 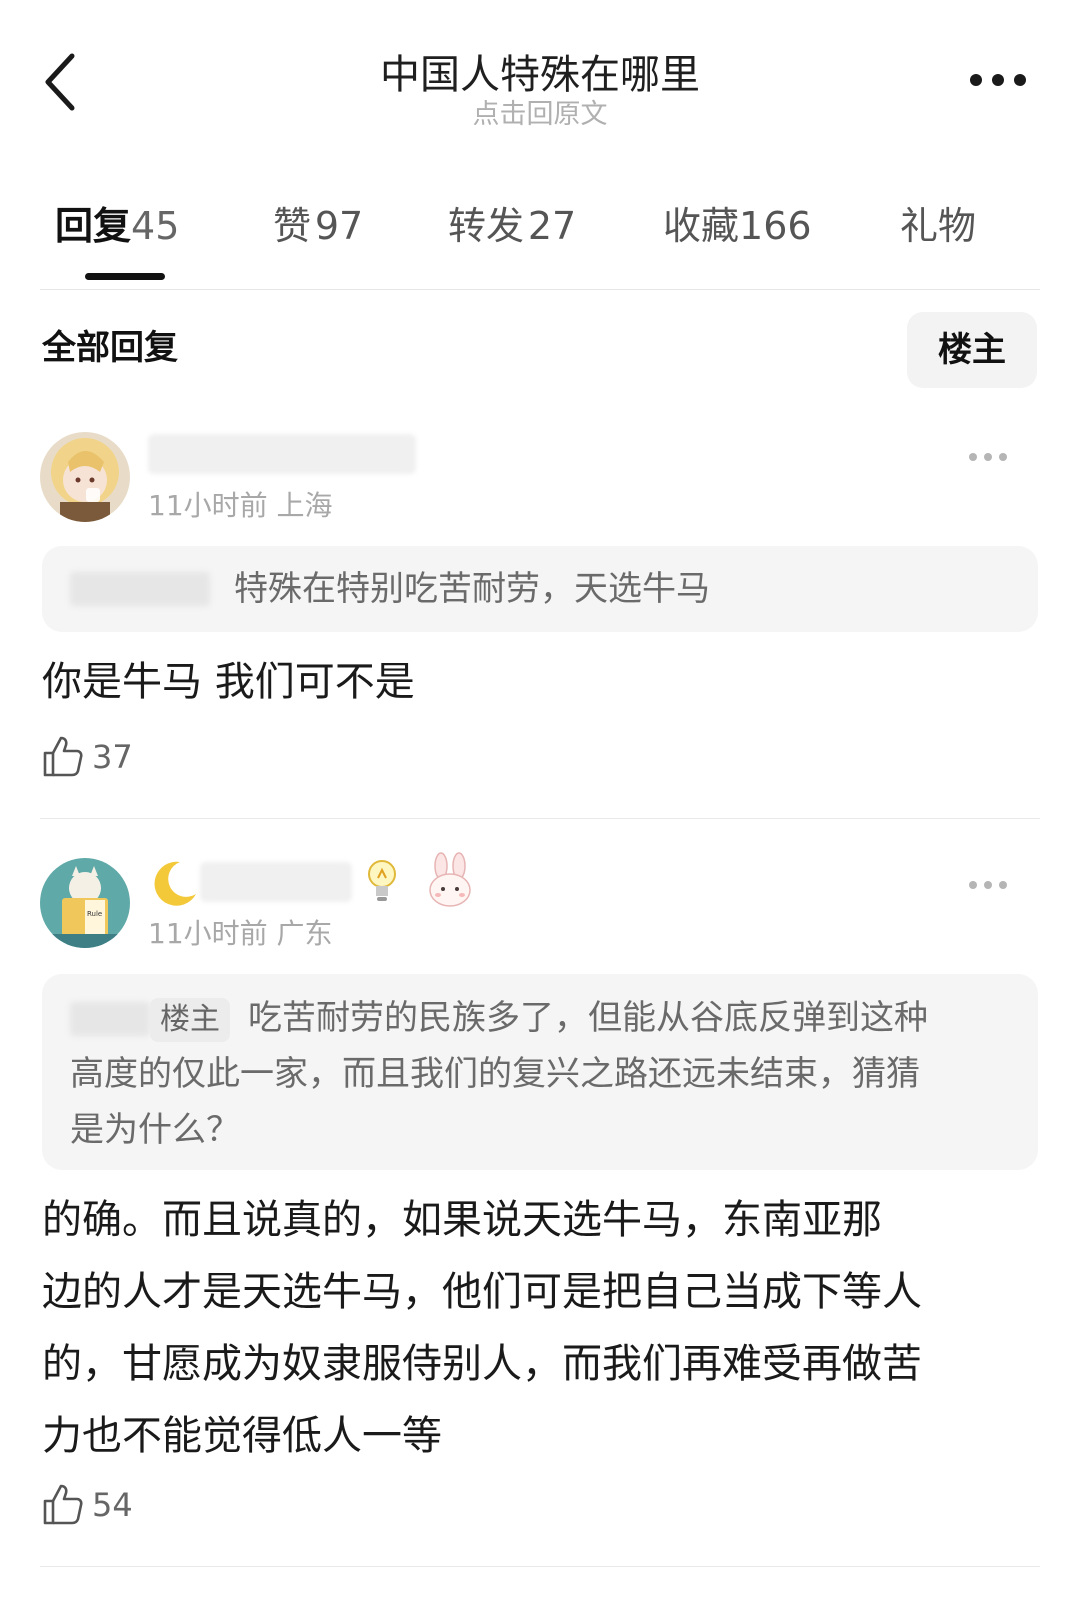 What do you see at coordinates (972, 350) in the screenshot?
I see `op-only-filter-button: 楼主` at bounding box center [972, 350].